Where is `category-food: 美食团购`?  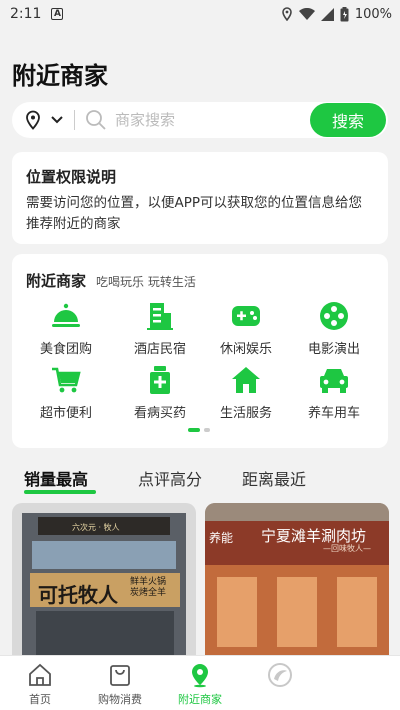
category-food: 美食团购 is located at coordinates (66, 328).